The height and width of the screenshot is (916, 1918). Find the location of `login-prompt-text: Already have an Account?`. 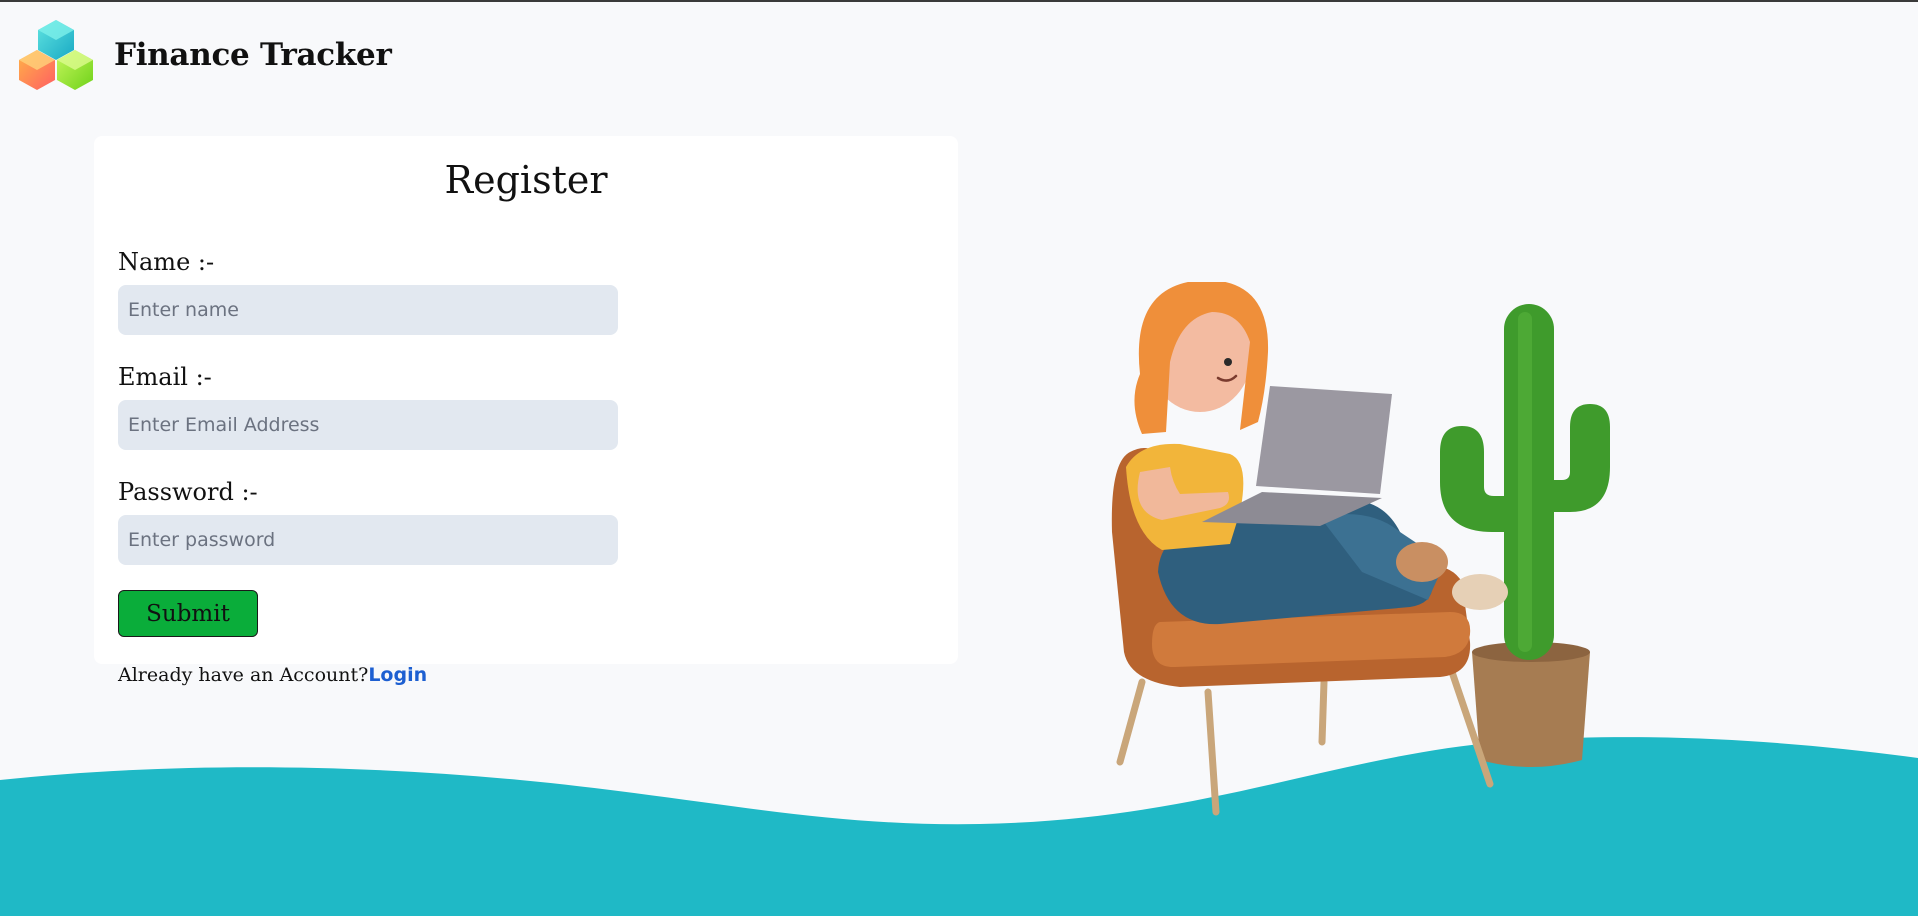

login-prompt-text: Already have an Account? is located at coordinates (243, 675).